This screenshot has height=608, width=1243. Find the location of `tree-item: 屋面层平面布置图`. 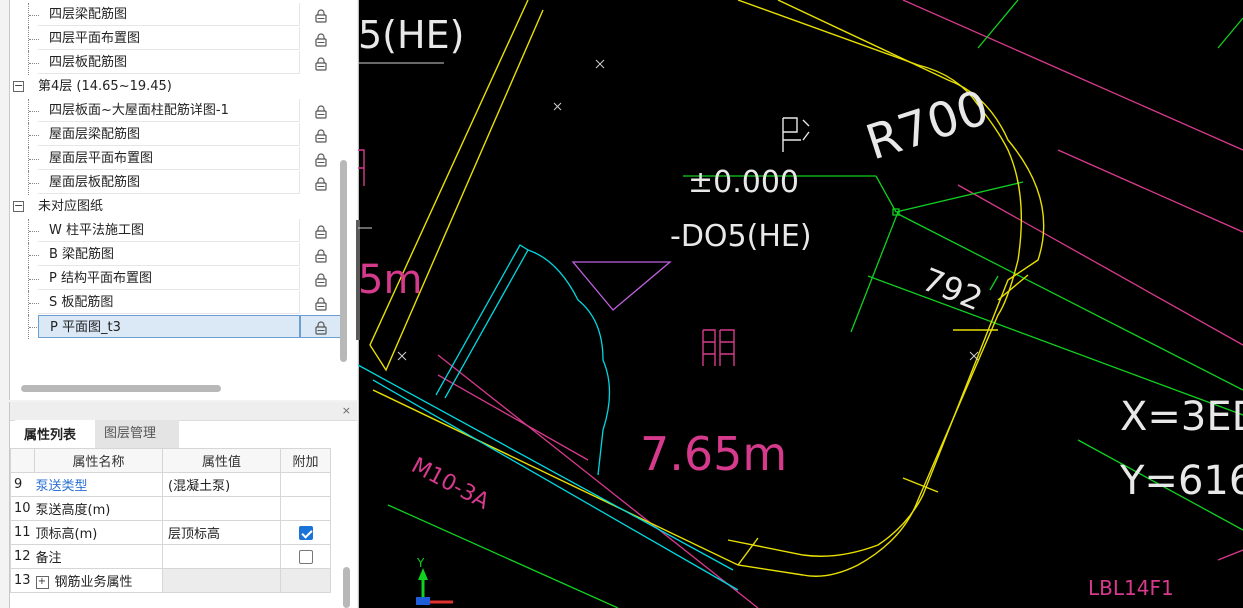

tree-item: 屋面层平面布置图 is located at coordinates (177, 159).